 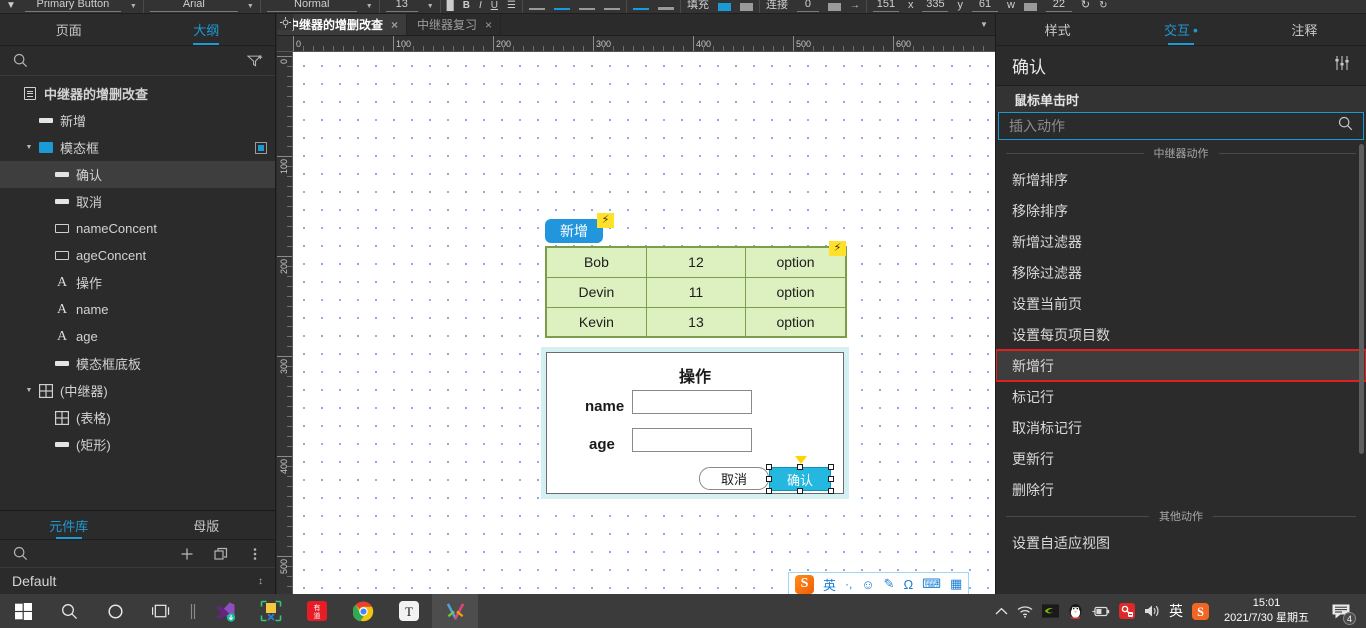 What do you see at coordinates (829, 584) in the screenshot?
I see `ime-mode-label: 英` at bounding box center [829, 584].